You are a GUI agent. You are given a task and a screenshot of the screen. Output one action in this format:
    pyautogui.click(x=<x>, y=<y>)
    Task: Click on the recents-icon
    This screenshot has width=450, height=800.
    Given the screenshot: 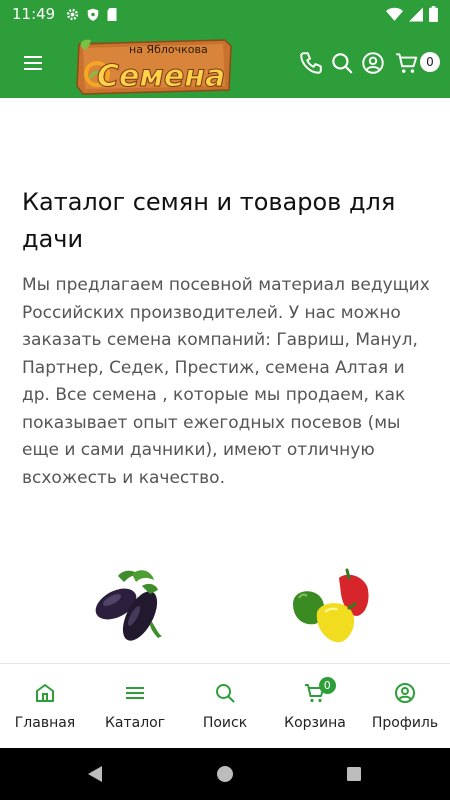 What is the action you would take?
    pyautogui.click(x=354, y=774)
    